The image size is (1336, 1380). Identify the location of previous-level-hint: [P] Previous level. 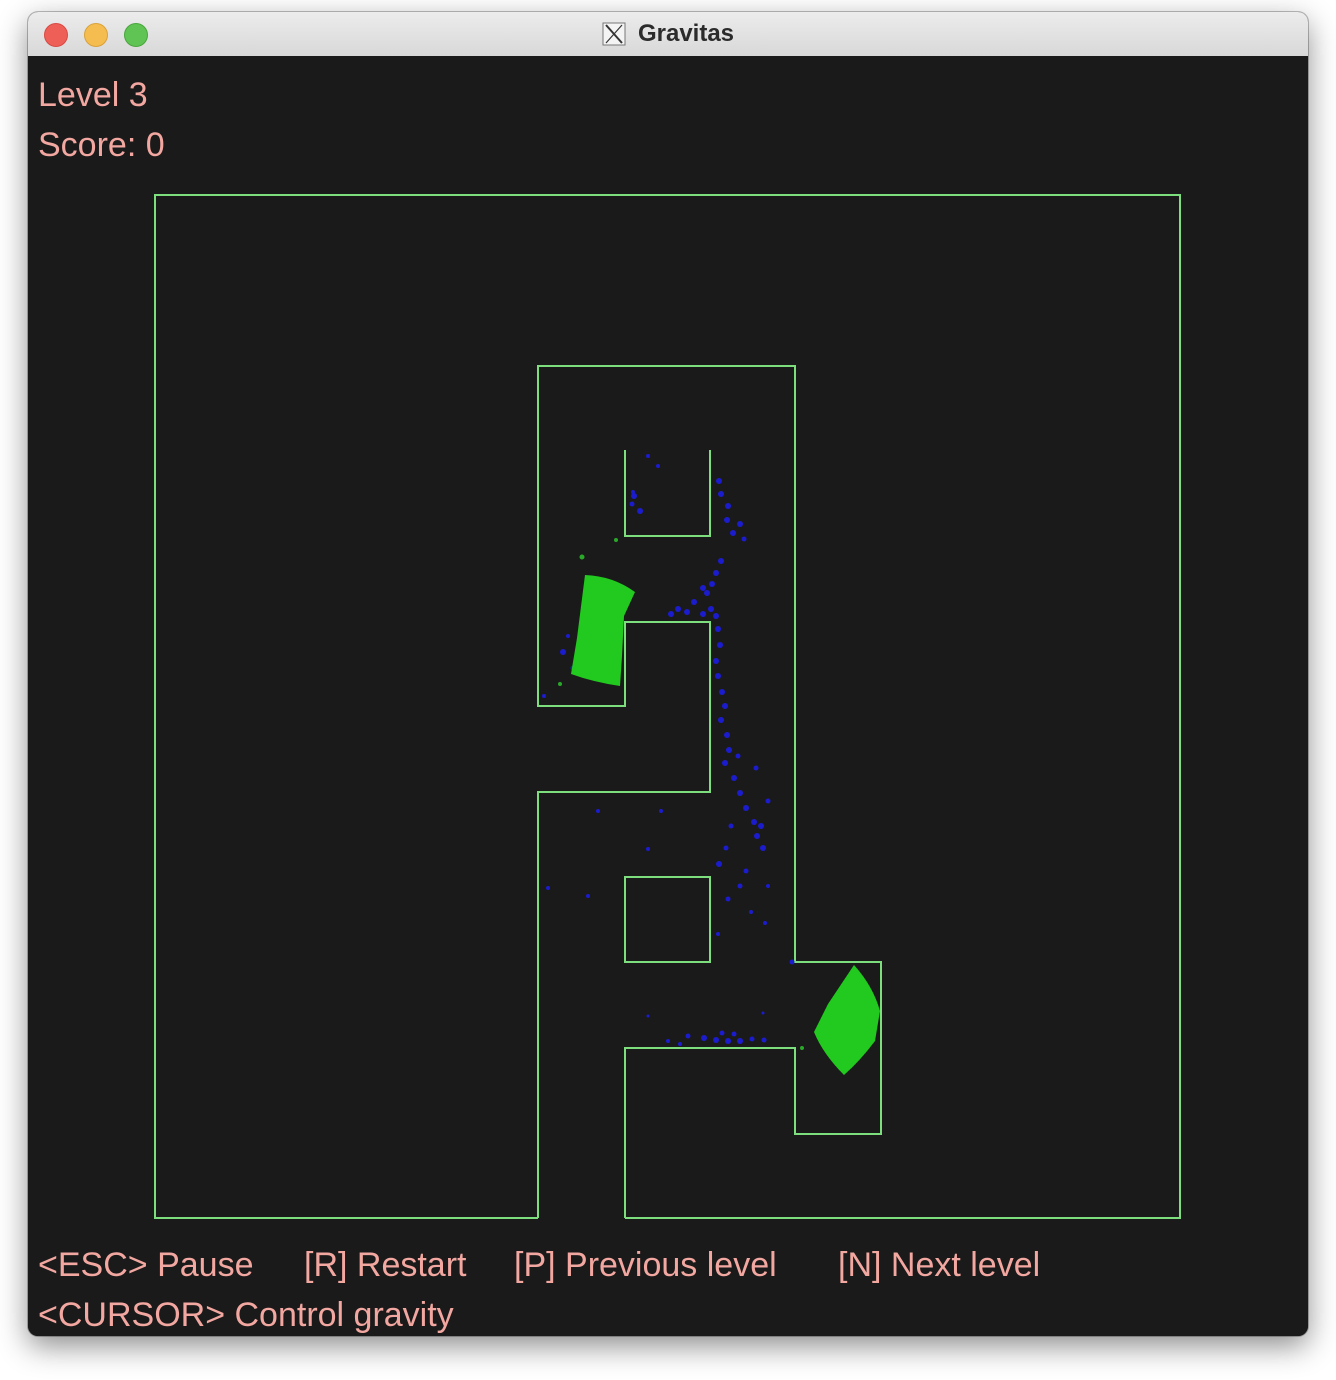
(645, 1265).